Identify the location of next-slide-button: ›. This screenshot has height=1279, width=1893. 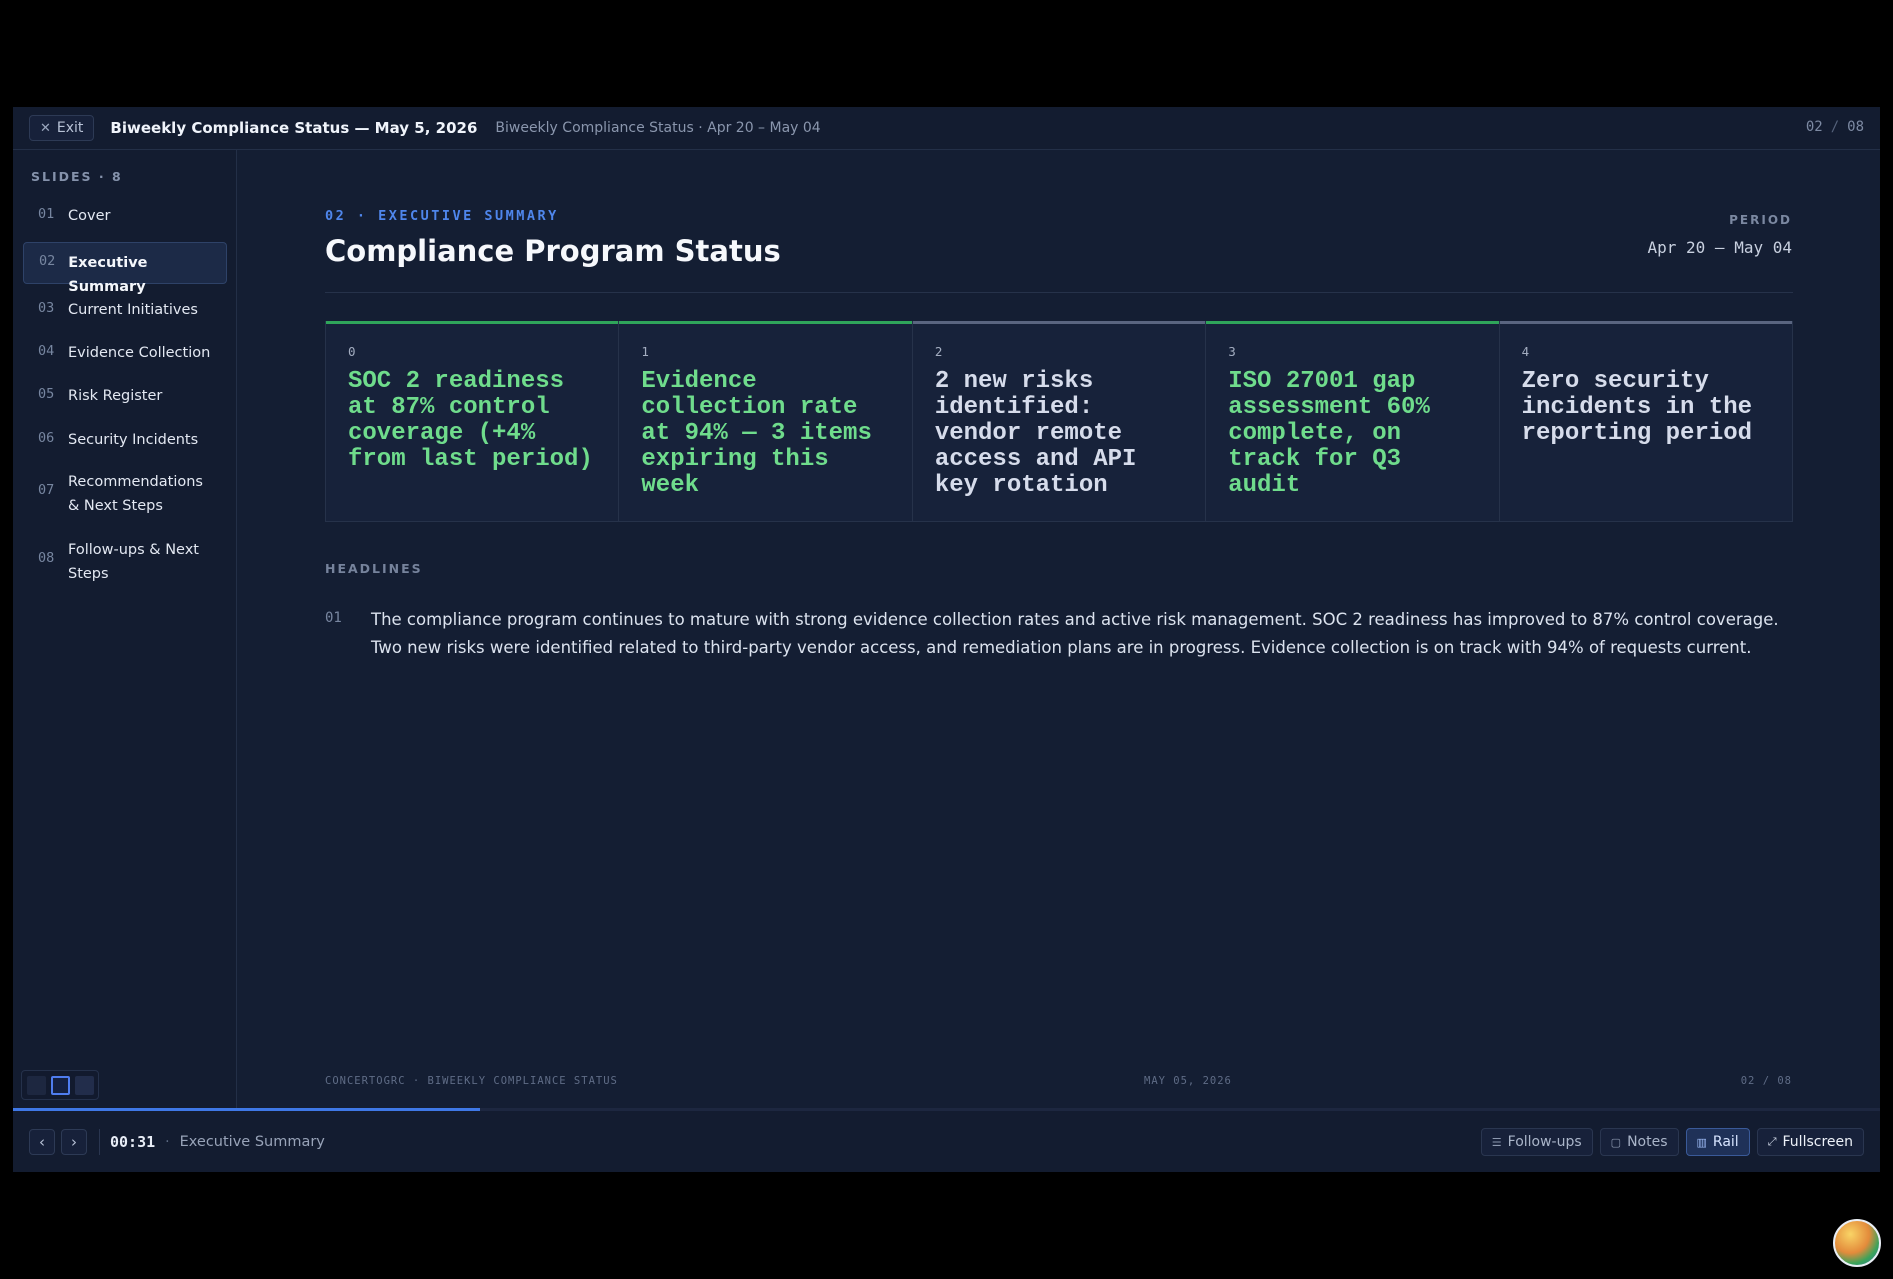
(74, 1141).